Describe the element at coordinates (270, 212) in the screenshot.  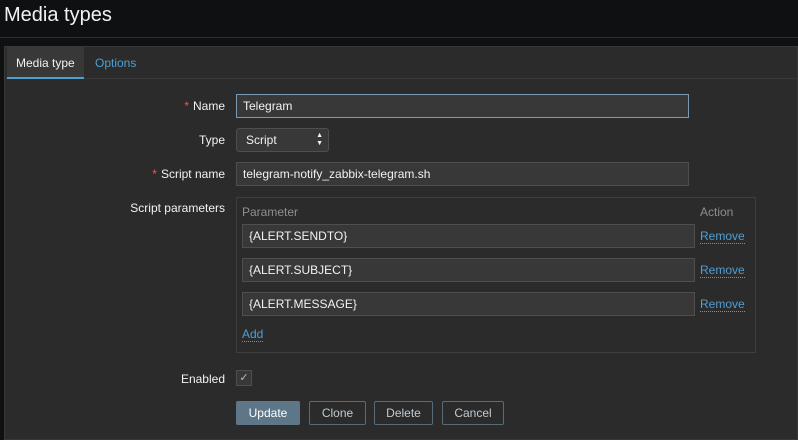
I see `parameter-column-header: Parameter` at that location.